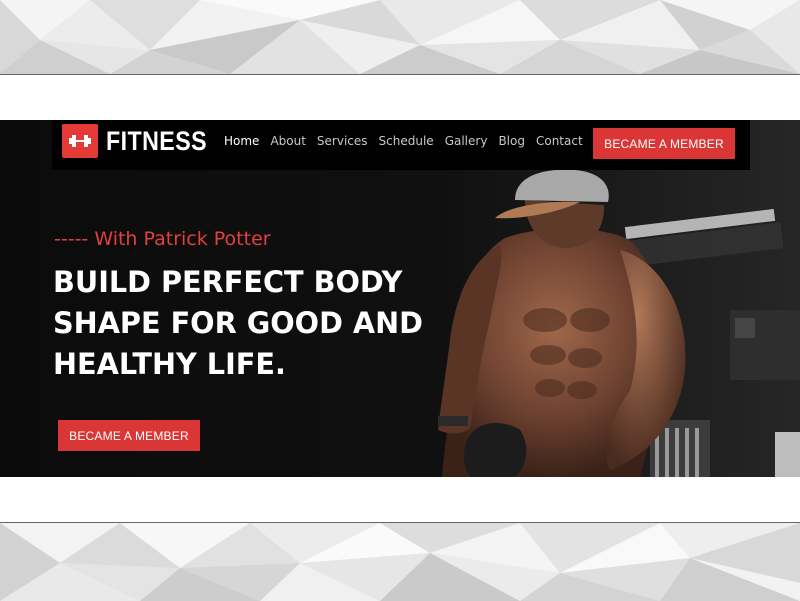 Image resolution: width=800 pixels, height=601 pixels. Describe the element at coordinates (287, 141) in the screenshot. I see `nav-link-about: About` at that location.